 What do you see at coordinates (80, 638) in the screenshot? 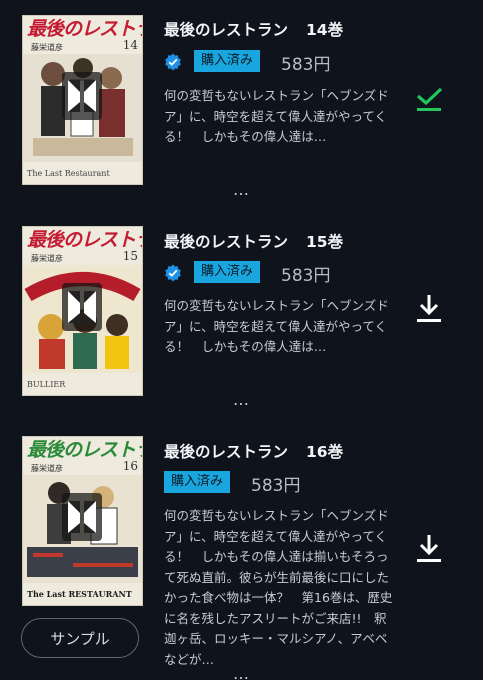
I see `sample-button: サンプル` at bounding box center [80, 638].